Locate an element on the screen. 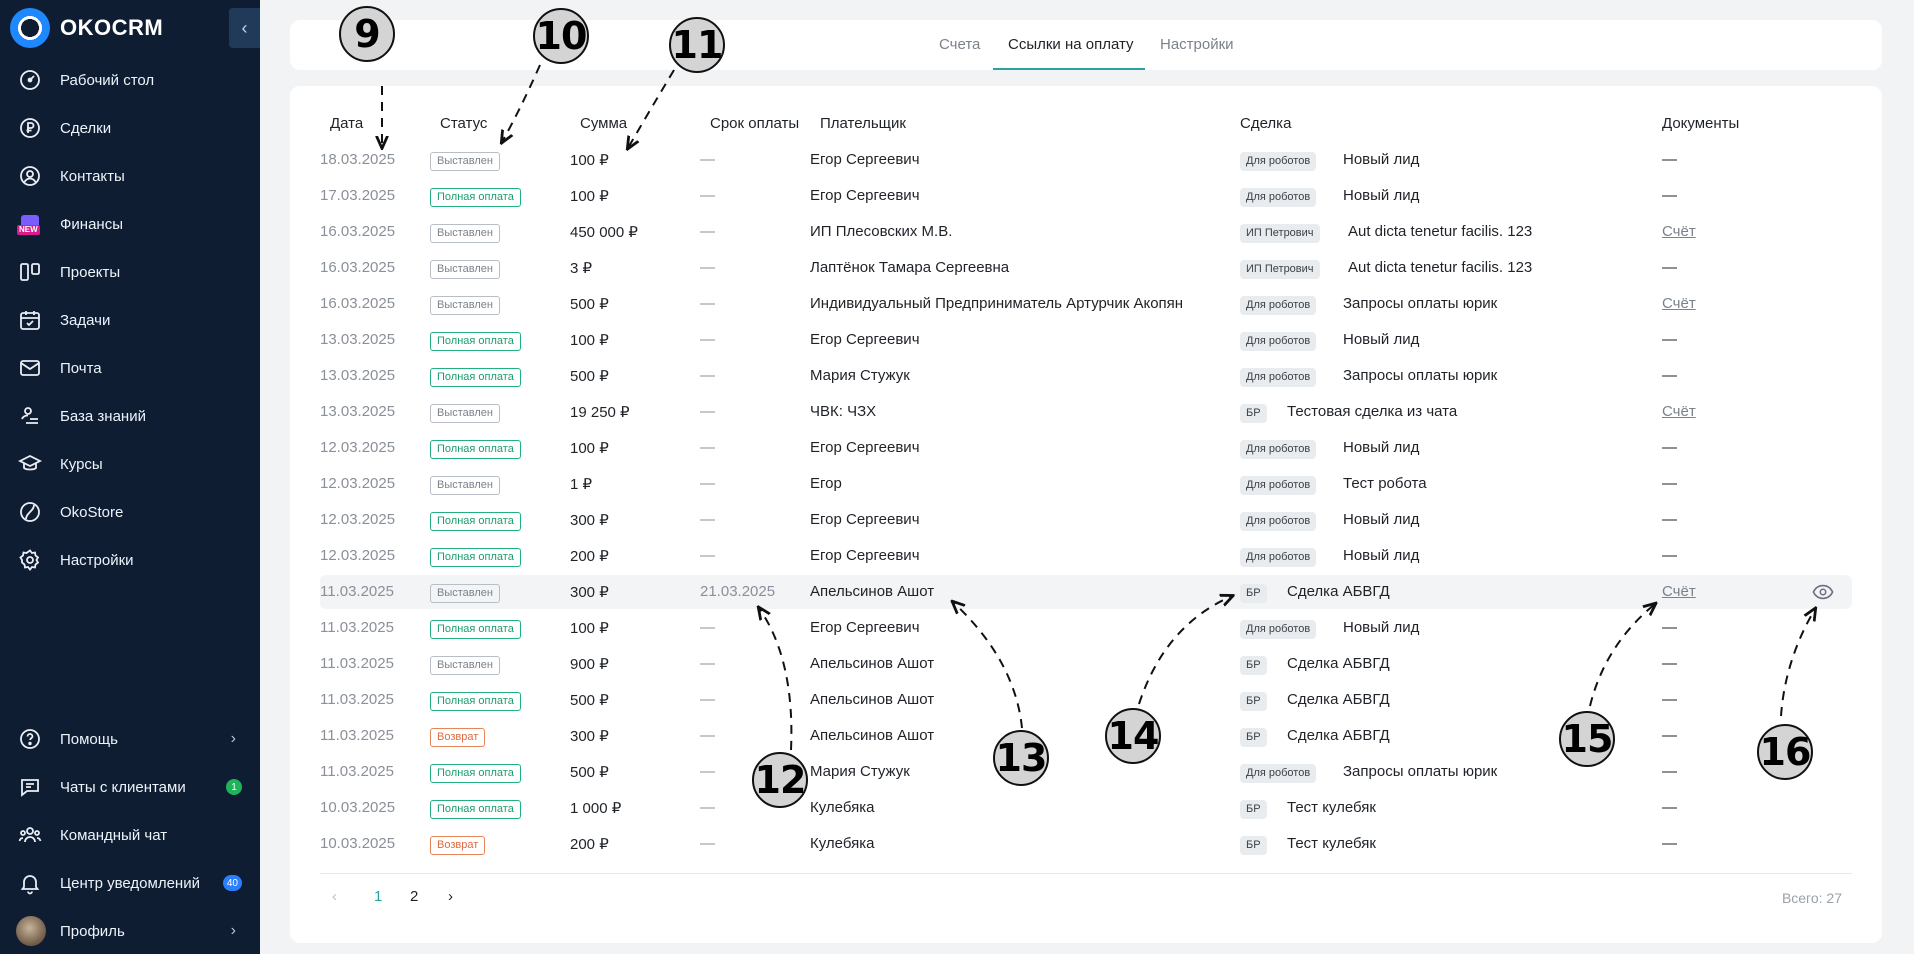  column-header-deal: Сделка is located at coordinates (1265, 123).